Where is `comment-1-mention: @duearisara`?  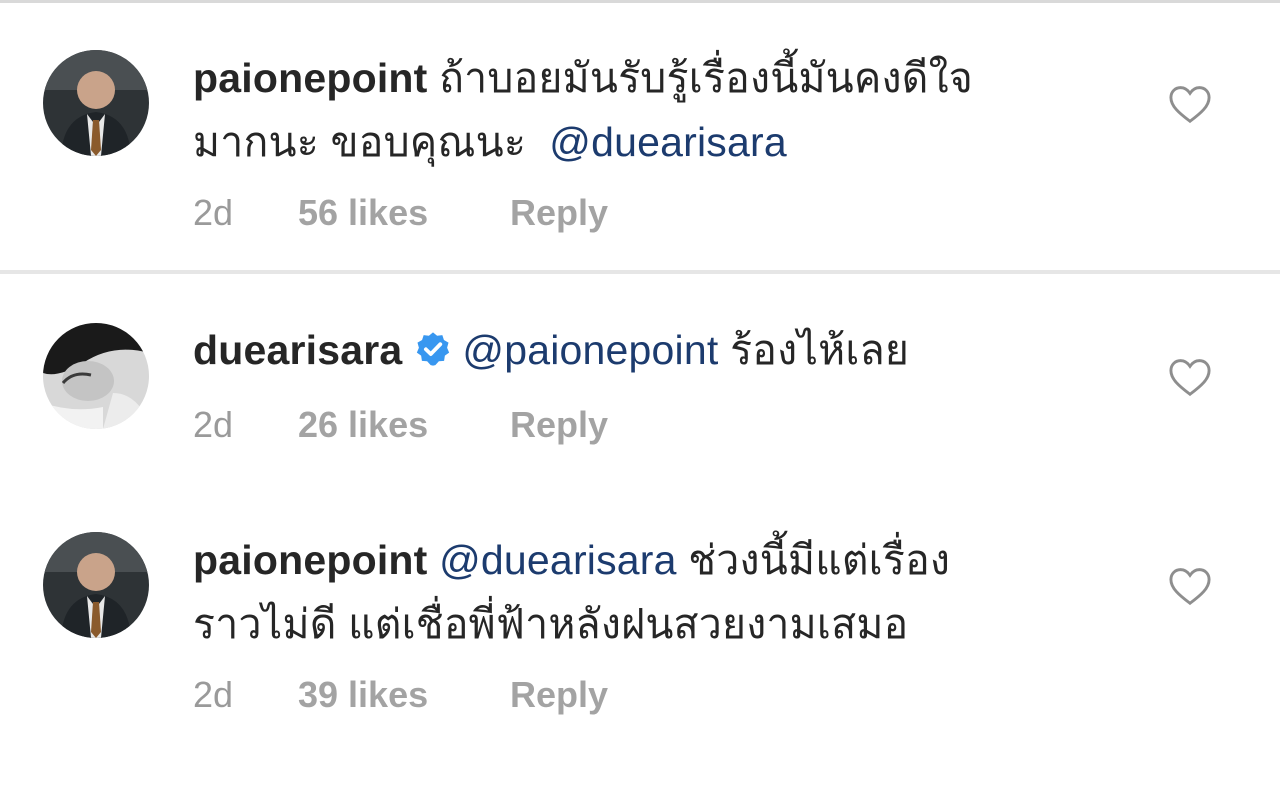
comment-1-mention: @duearisara is located at coordinates (668, 142).